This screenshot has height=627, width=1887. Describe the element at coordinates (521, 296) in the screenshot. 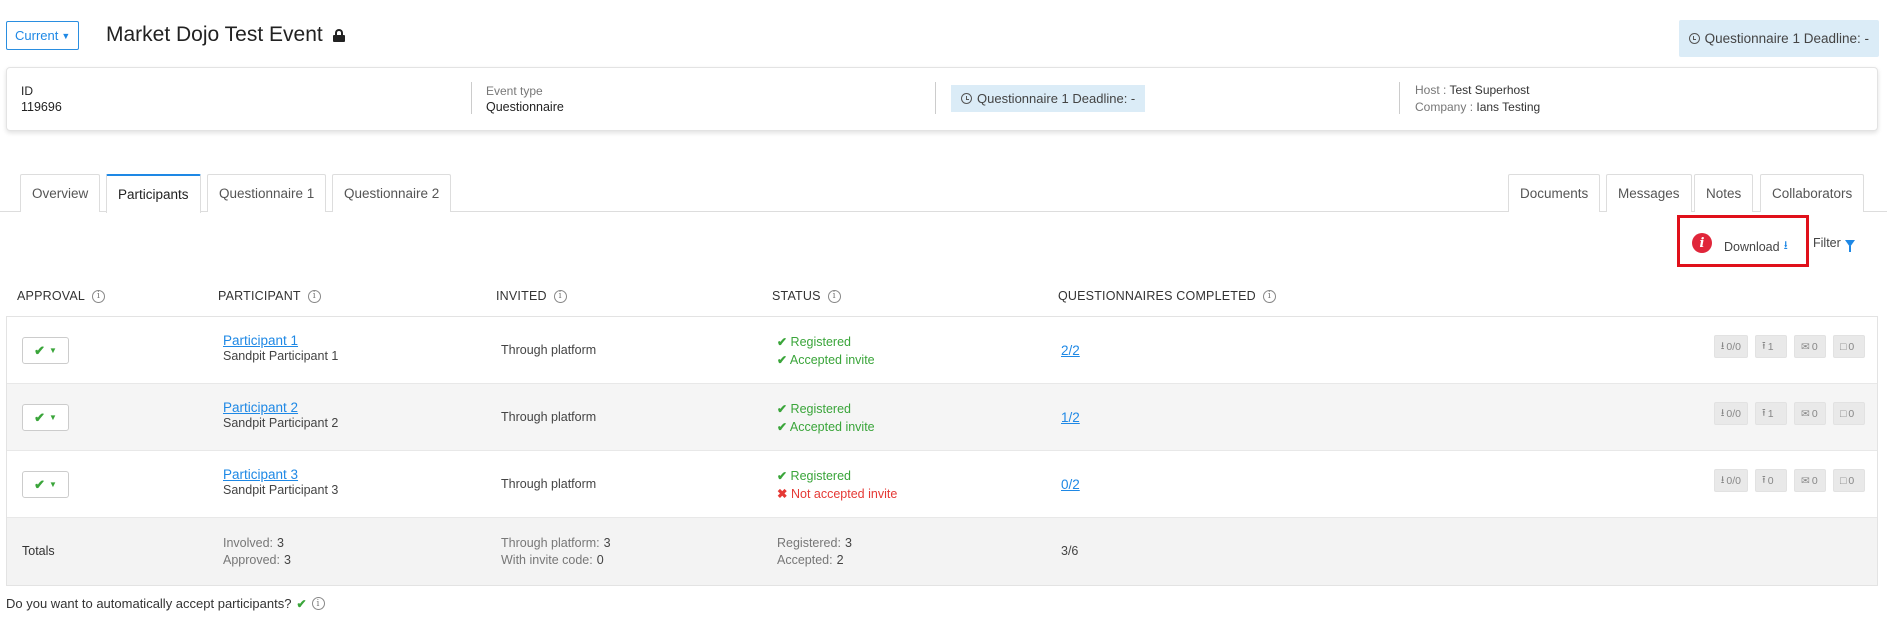

I see `col-invited-label: INVITED` at that location.